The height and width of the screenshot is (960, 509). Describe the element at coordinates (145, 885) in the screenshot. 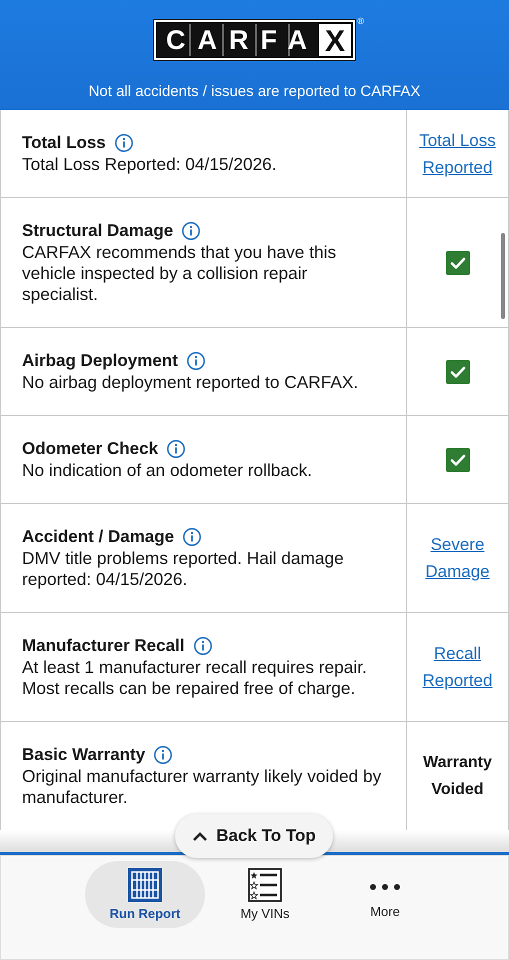

I see `barcode-icon` at that location.